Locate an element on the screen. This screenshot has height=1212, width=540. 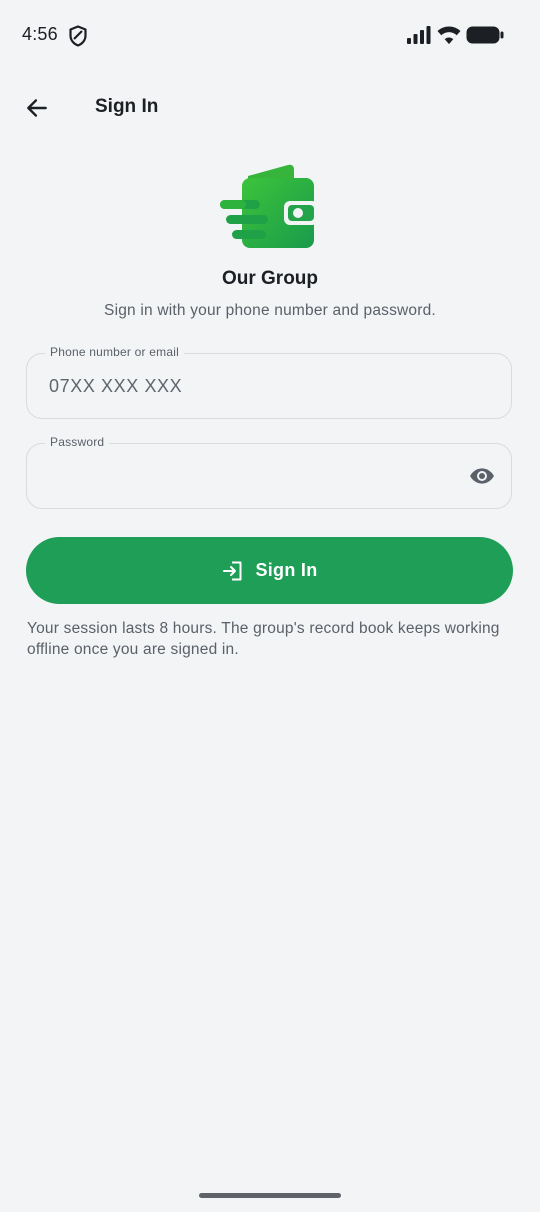
password-field: Password is located at coordinates (269, 472).